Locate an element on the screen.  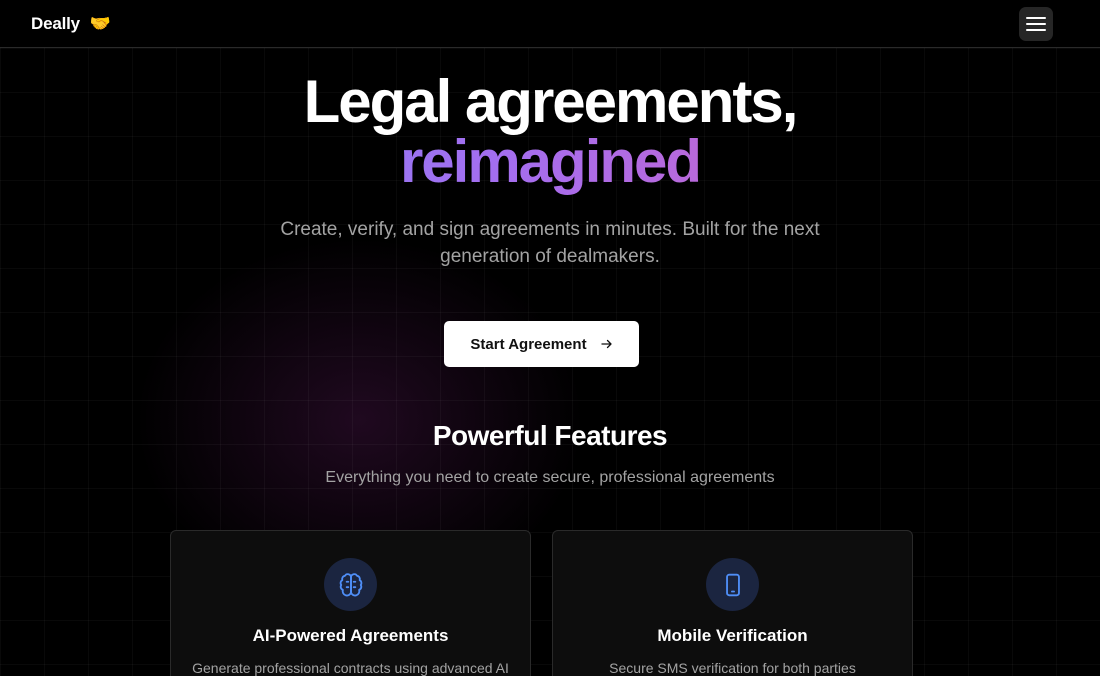
start-agreement-button: Start Agreement is located at coordinates (541, 344).